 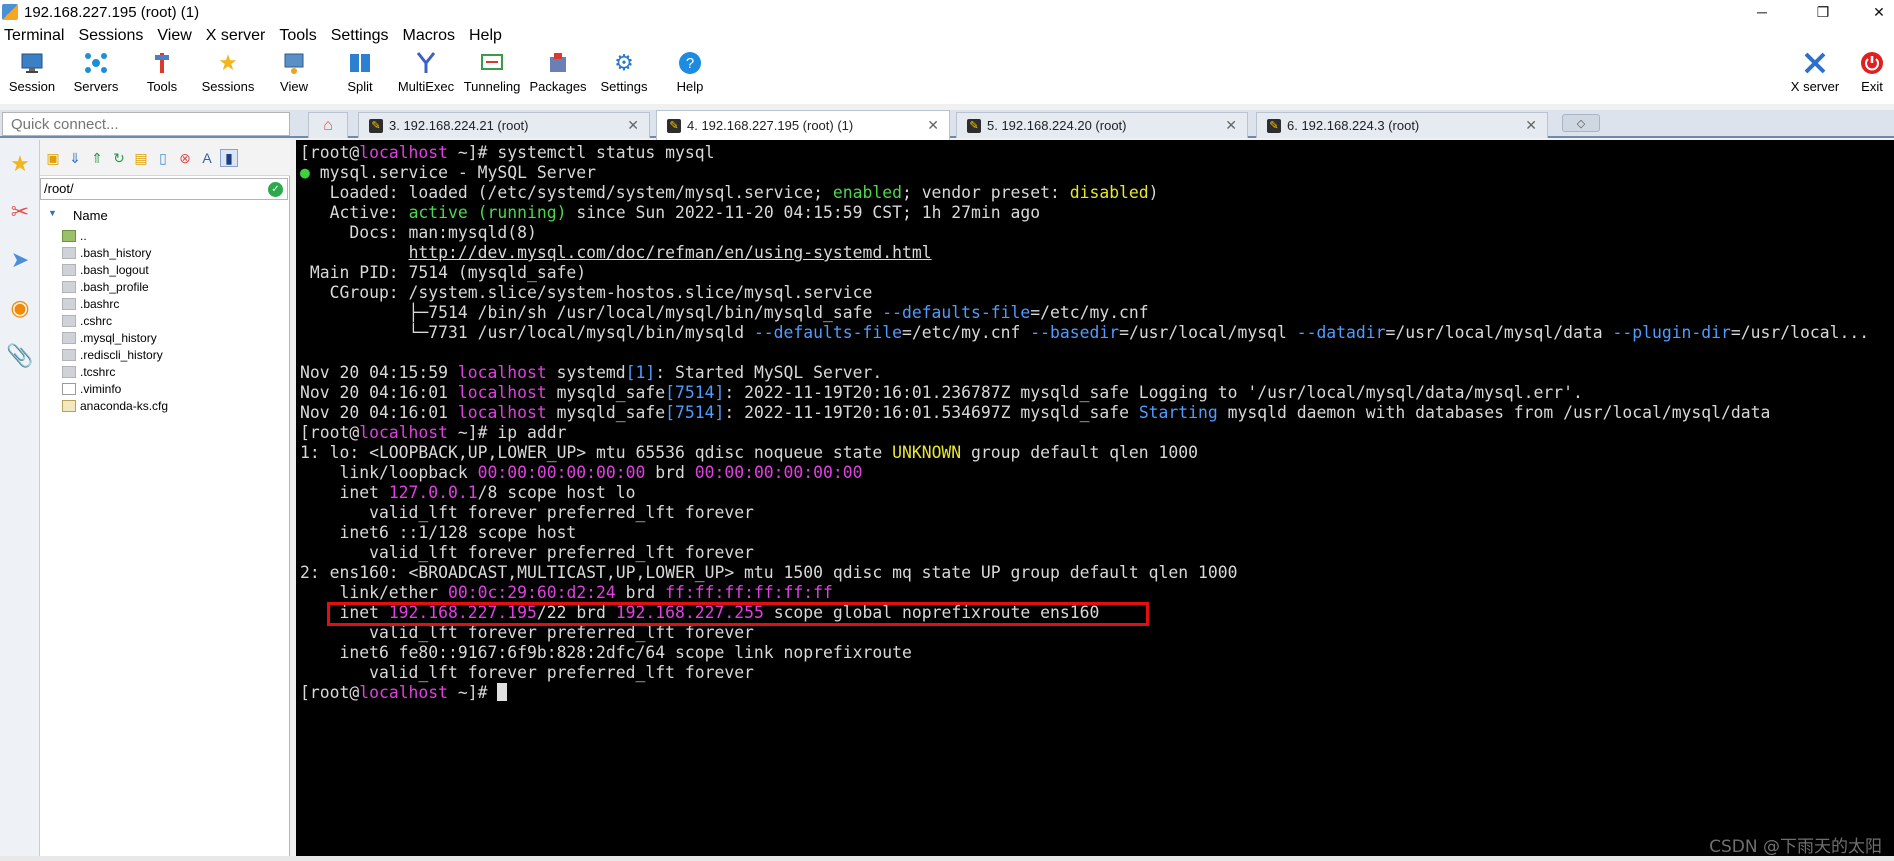 I want to click on terminal-text-segment: --plugin-dir, so click(x=1671, y=332).